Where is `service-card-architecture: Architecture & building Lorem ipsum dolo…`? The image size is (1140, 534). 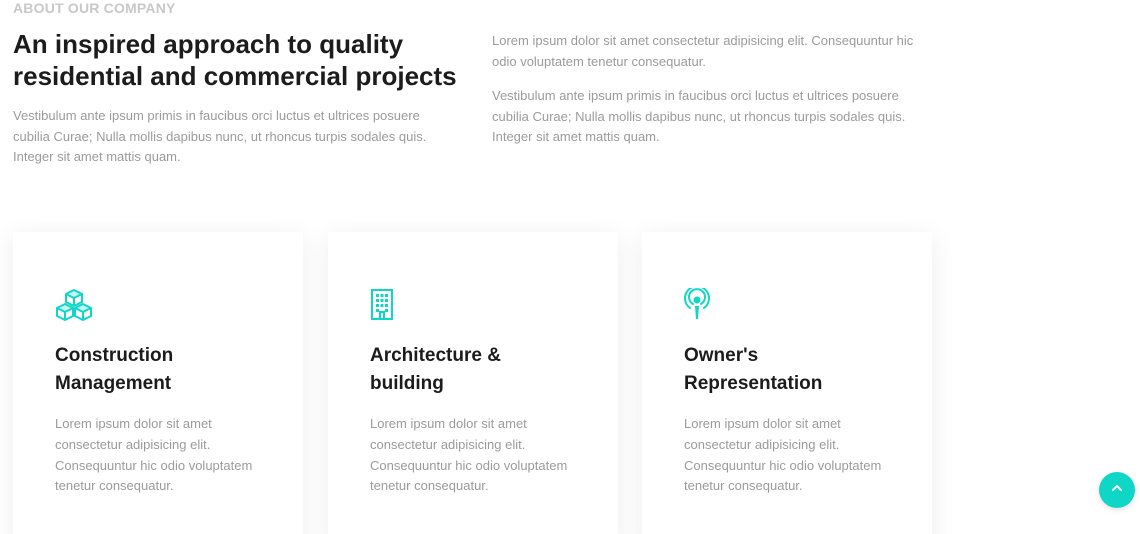 service-card-architecture: Architecture & building Lorem ipsum dolo… is located at coordinates (473, 383).